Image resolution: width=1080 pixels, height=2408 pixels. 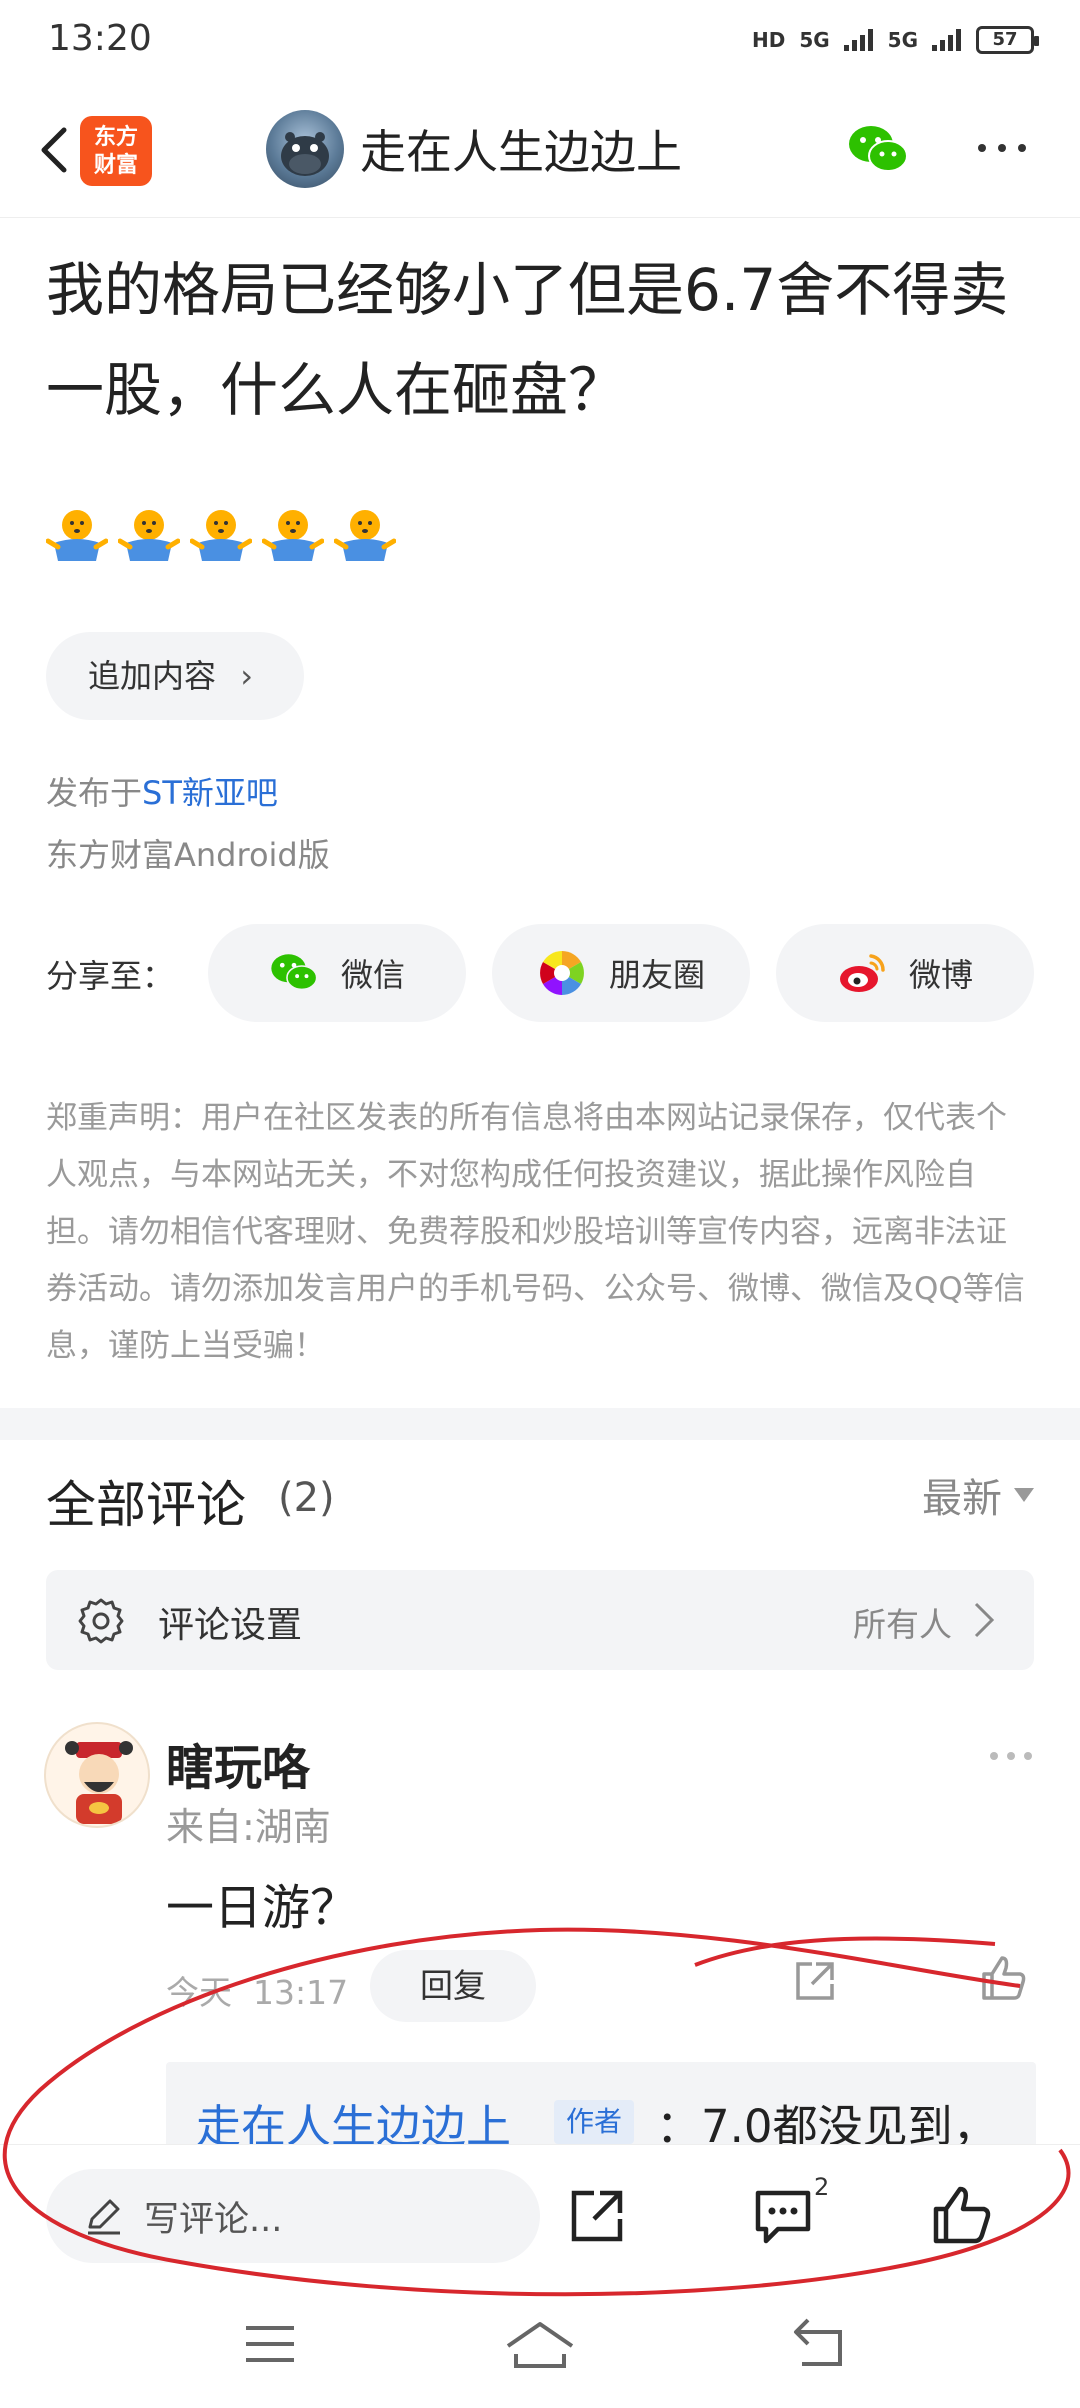 I want to click on chevron-right-icon, so click(x=984, y=1620).